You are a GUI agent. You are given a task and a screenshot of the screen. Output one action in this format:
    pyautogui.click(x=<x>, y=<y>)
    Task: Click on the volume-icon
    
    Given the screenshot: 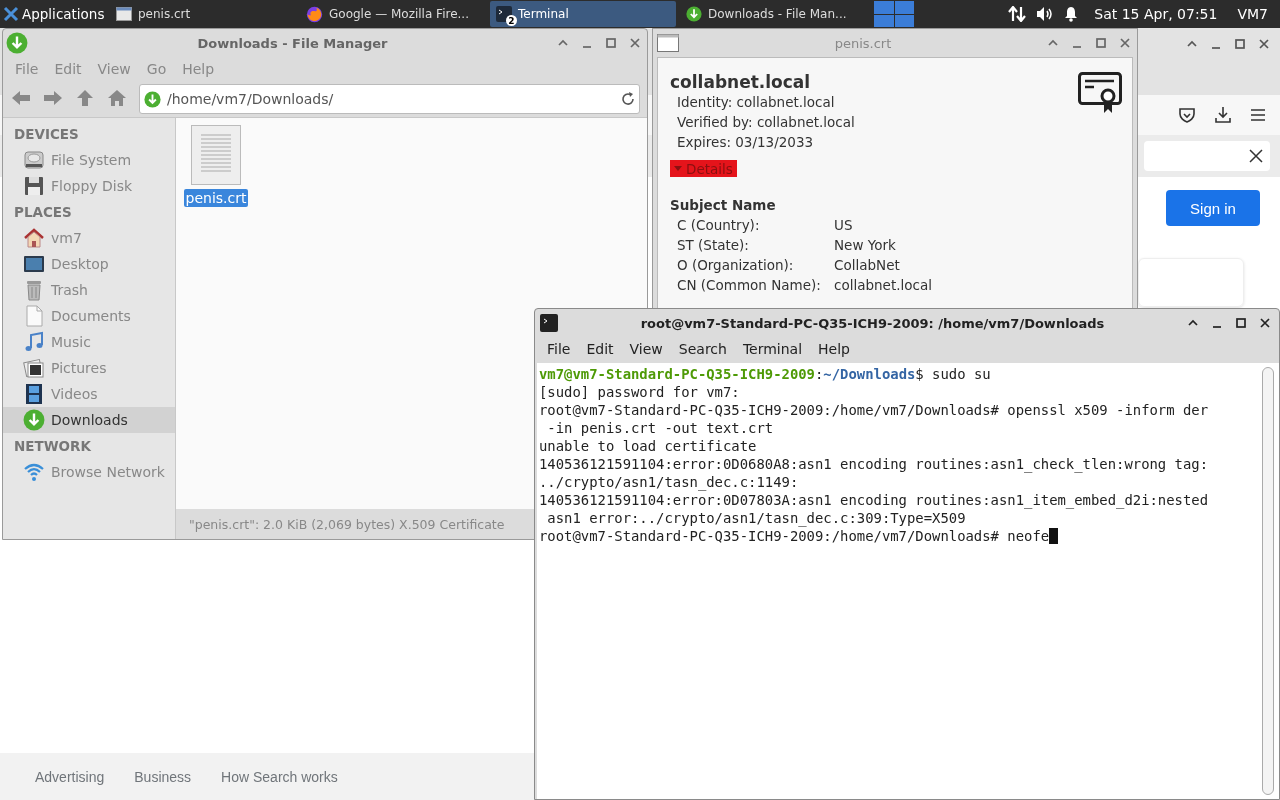 What is the action you would take?
    pyautogui.click(x=1045, y=14)
    